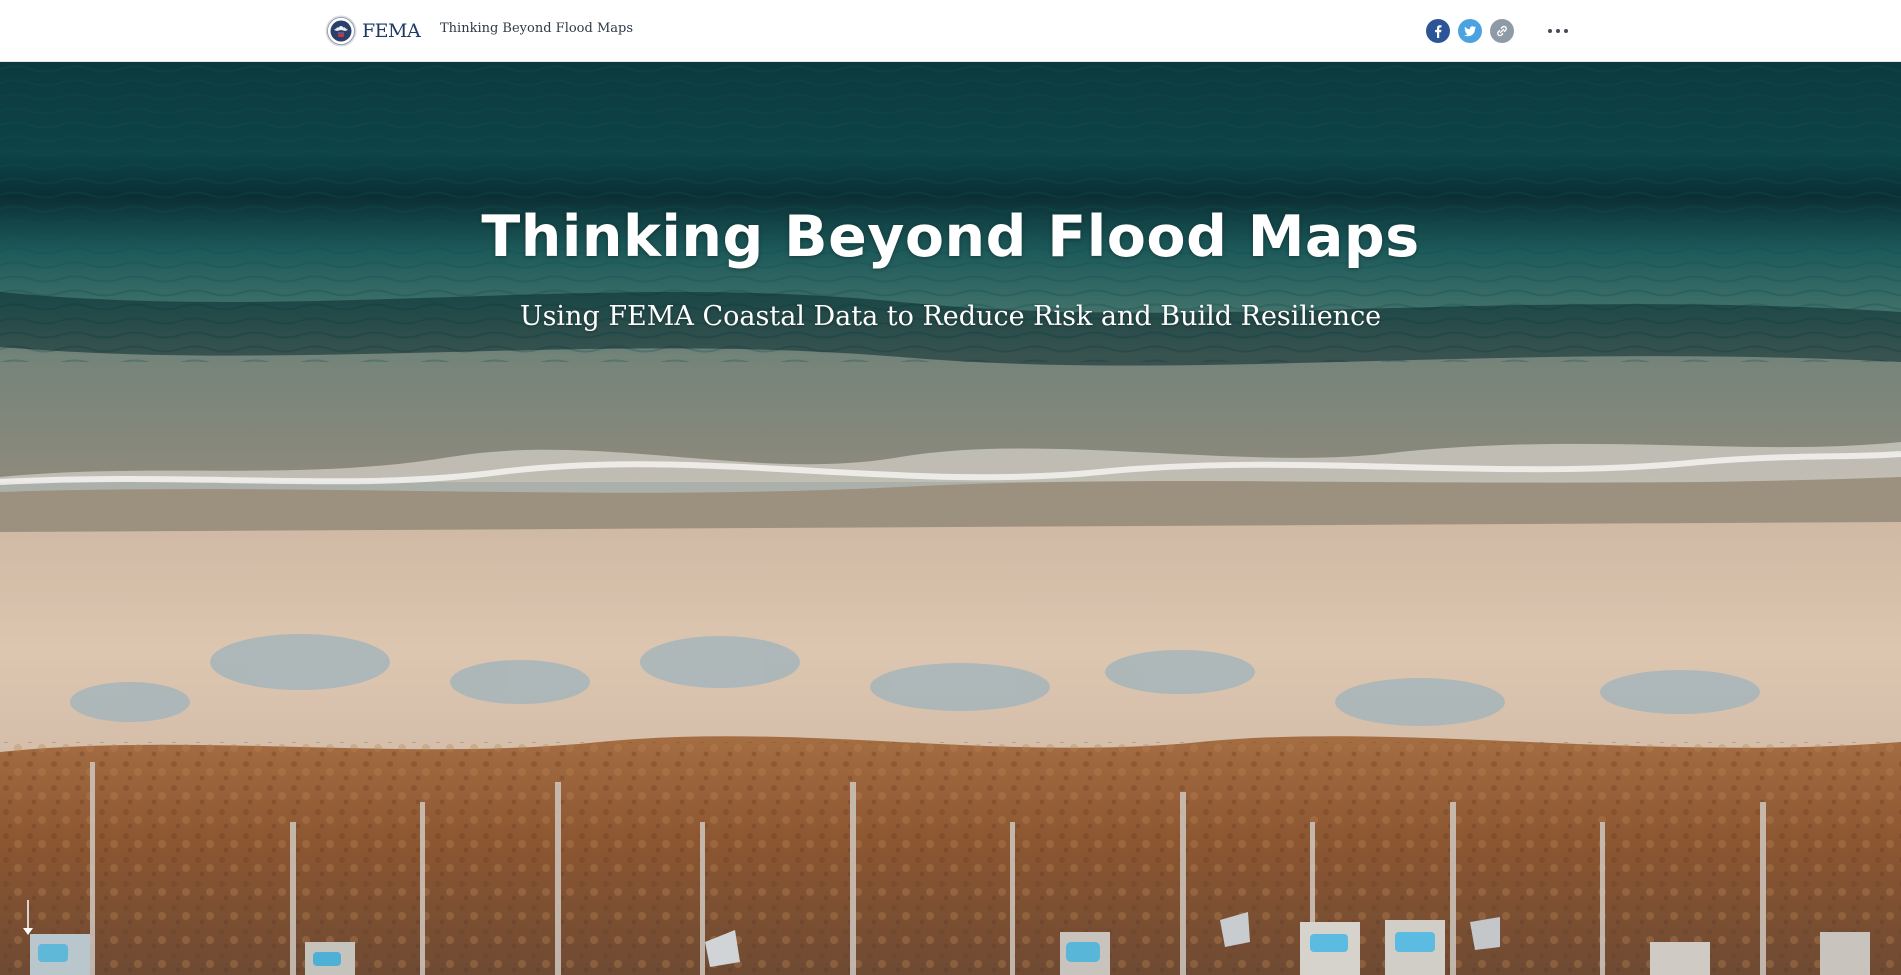 This screenshot has height=975, width=1901. What do you see at coordinates (537, 28) in the screenshot?
I see `header-story-title: Thinking Beyond Flood Maps` at bounding box center [537, 28].